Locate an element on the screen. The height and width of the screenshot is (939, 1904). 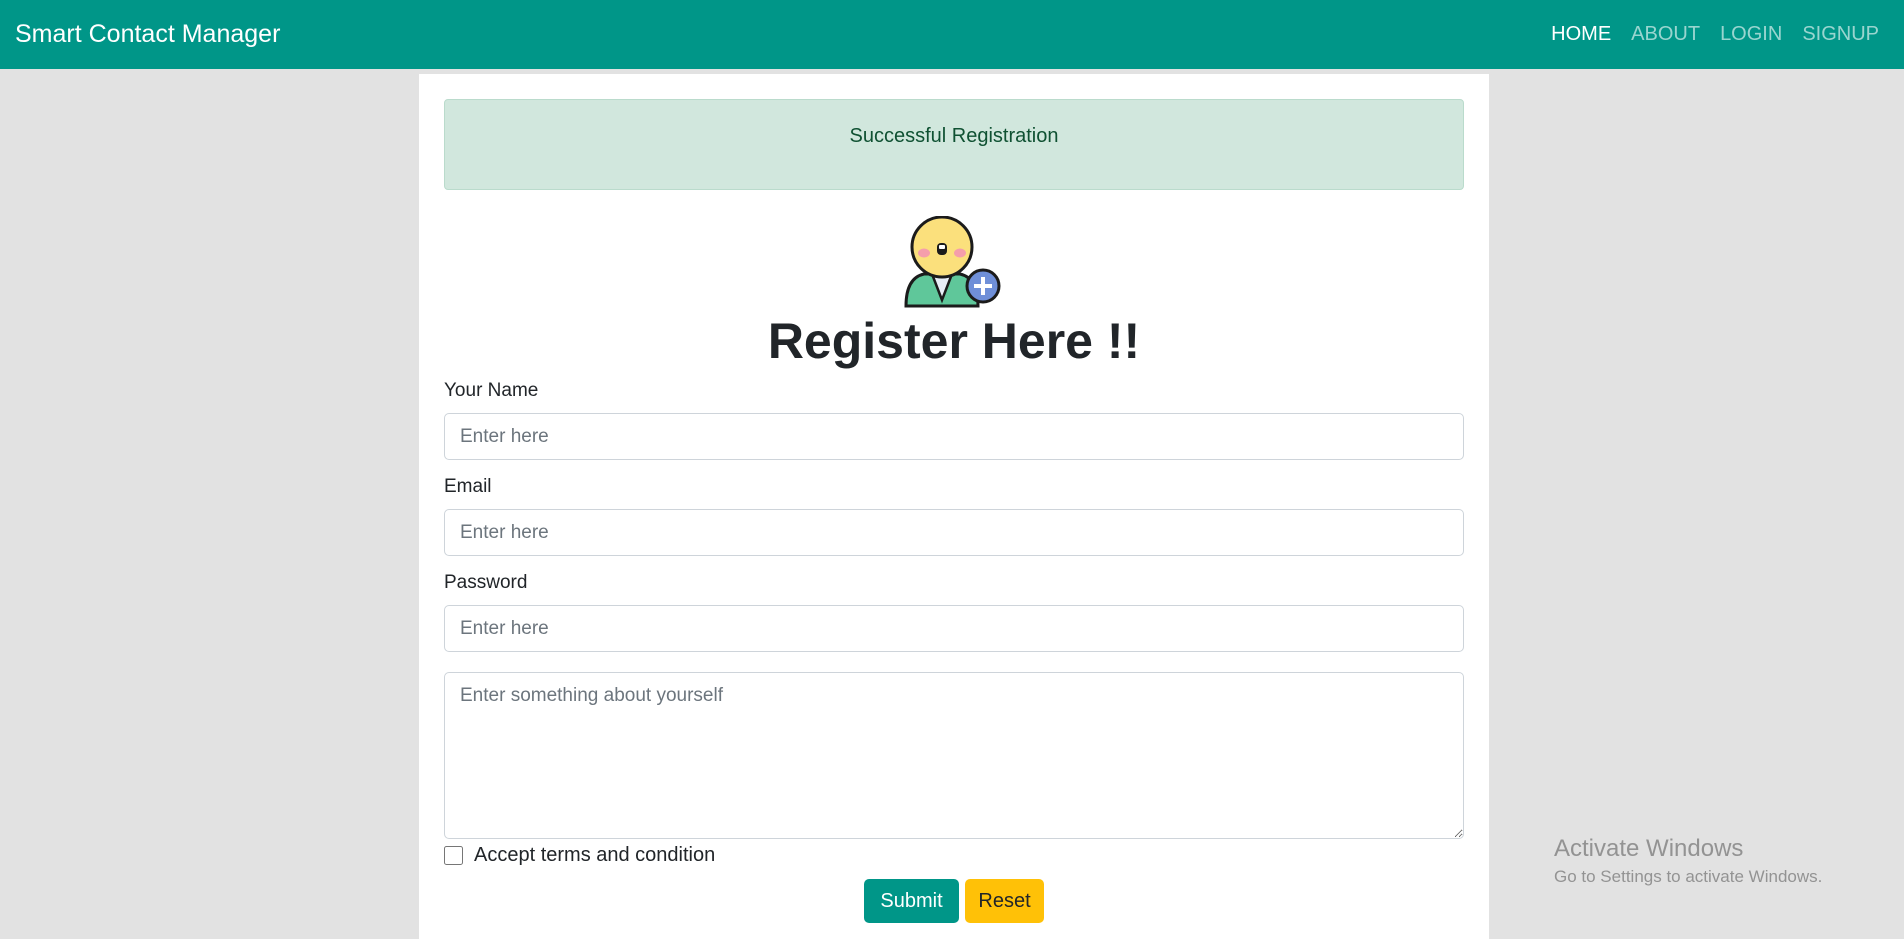
terms-checkbox is located at coordinates (453, 855).